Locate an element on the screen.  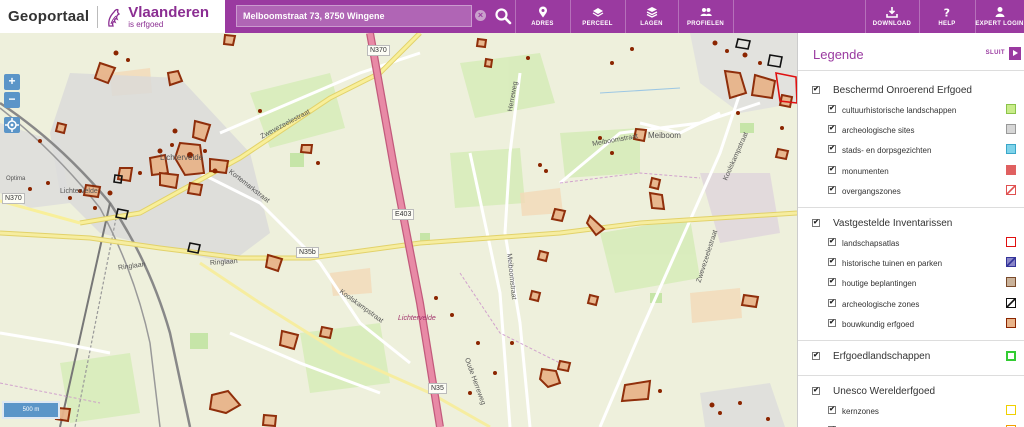
legend-item: ✔ cultuurhistorische landschappen is located at coordinates (911, 111).